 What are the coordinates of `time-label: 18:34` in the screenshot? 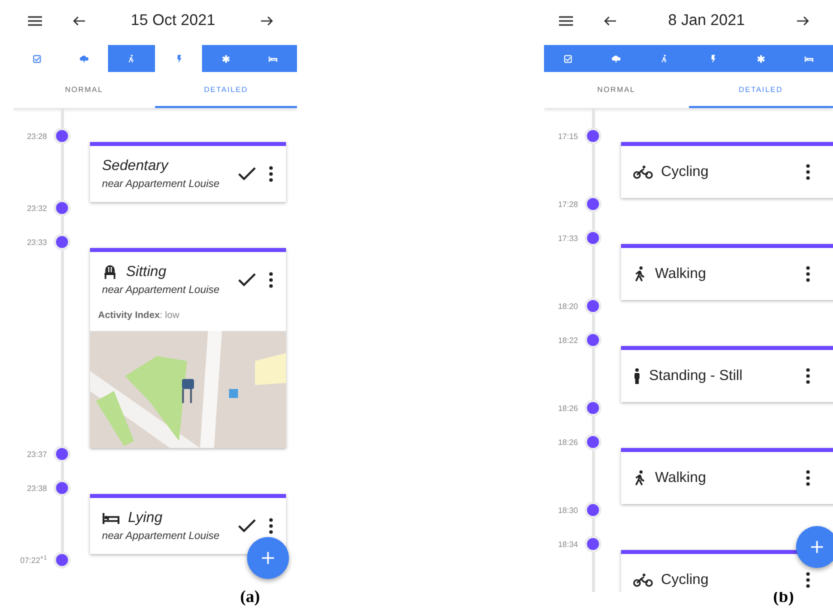 It's located at (567, 544).